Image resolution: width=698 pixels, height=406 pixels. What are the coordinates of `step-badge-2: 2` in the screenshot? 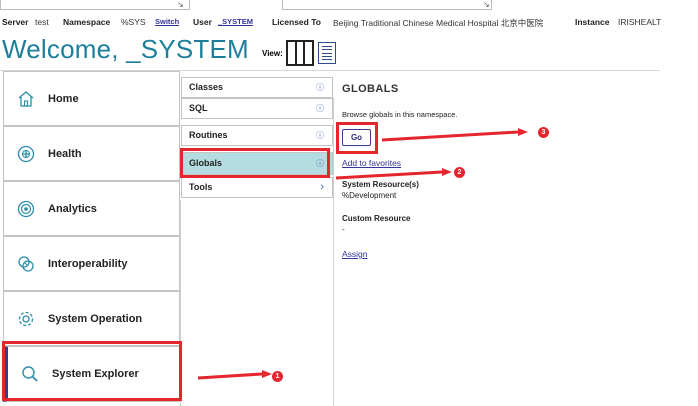 It's located at (459, 172).